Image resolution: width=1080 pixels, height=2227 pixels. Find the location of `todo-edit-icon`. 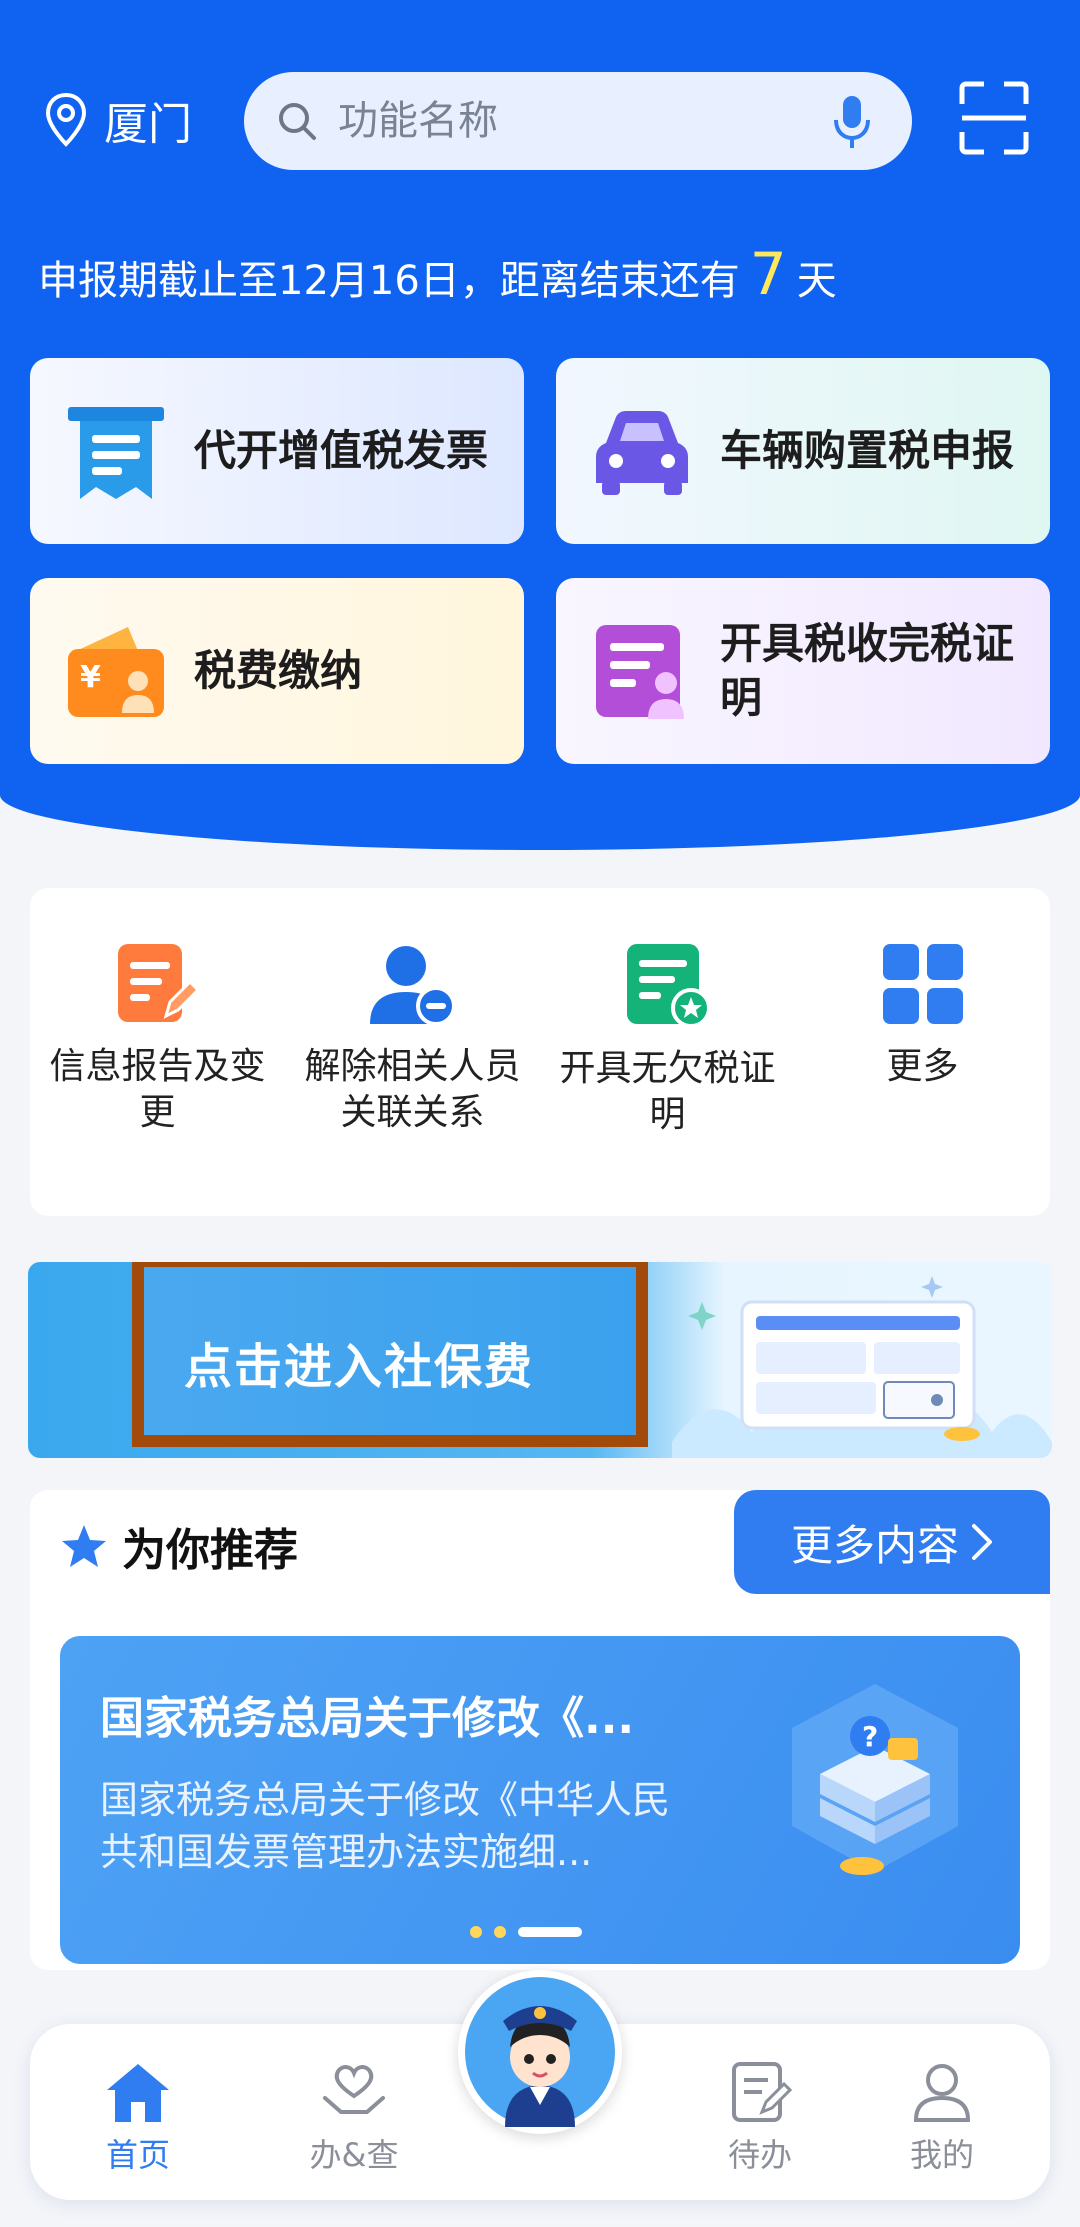

todo-edit-icon is located at coordinates (762, 2092).